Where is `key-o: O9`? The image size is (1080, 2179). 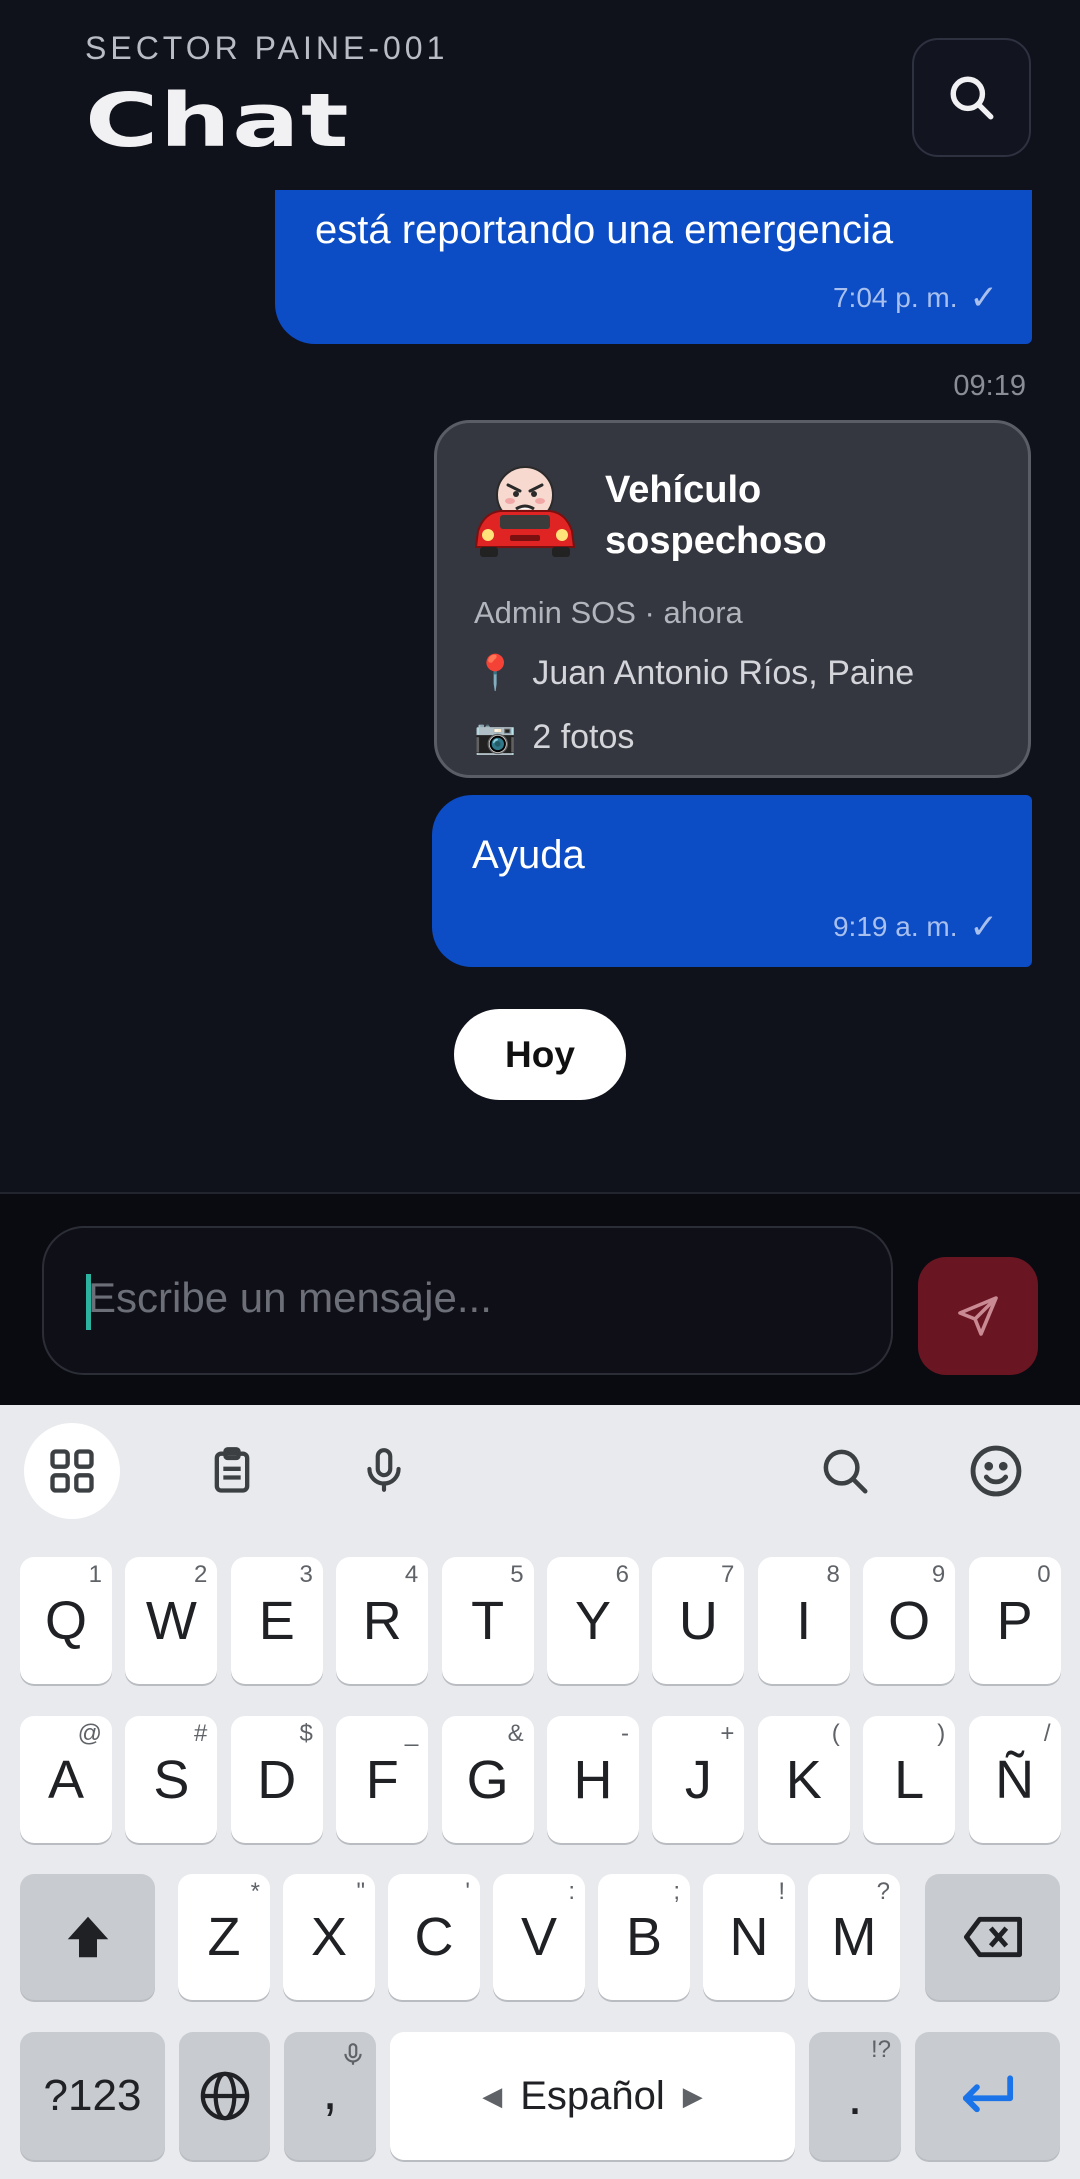 key-o: O9 is located at coordinates (909, 1620).